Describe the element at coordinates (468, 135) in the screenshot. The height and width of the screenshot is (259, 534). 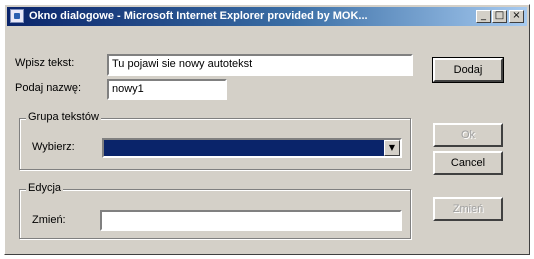
I see `ok-button: Ok` at that location.